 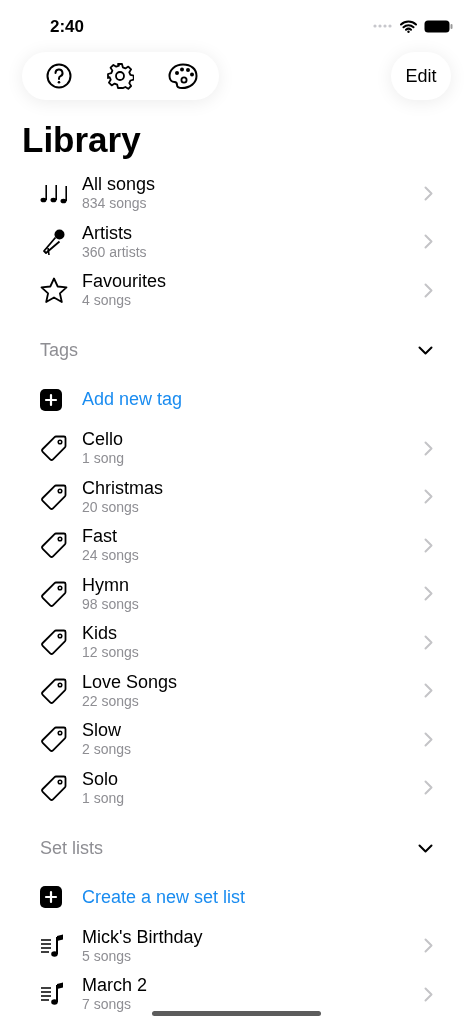 What do you see at coordinates (81, 140) in the screenshot?
I see `page-title: Library` at bounding box center [81, 140].